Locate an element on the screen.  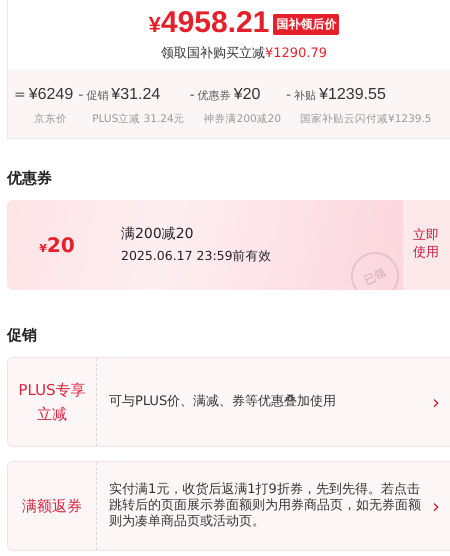
breakdown-amount: ¥31.24 is located at coordinates (135, 95).